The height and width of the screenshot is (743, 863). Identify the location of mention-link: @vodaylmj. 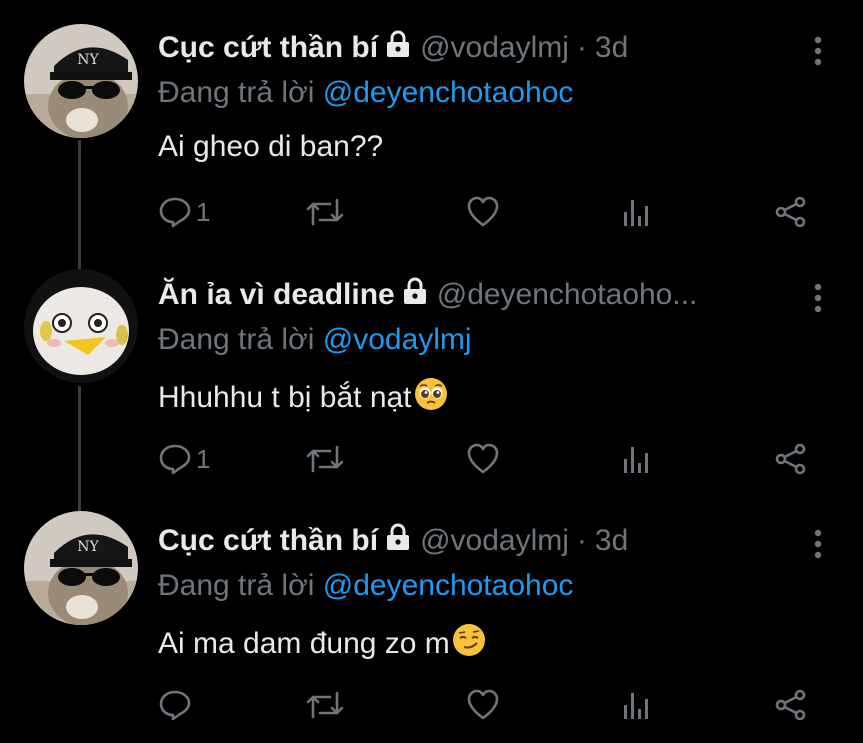
(397, 339).